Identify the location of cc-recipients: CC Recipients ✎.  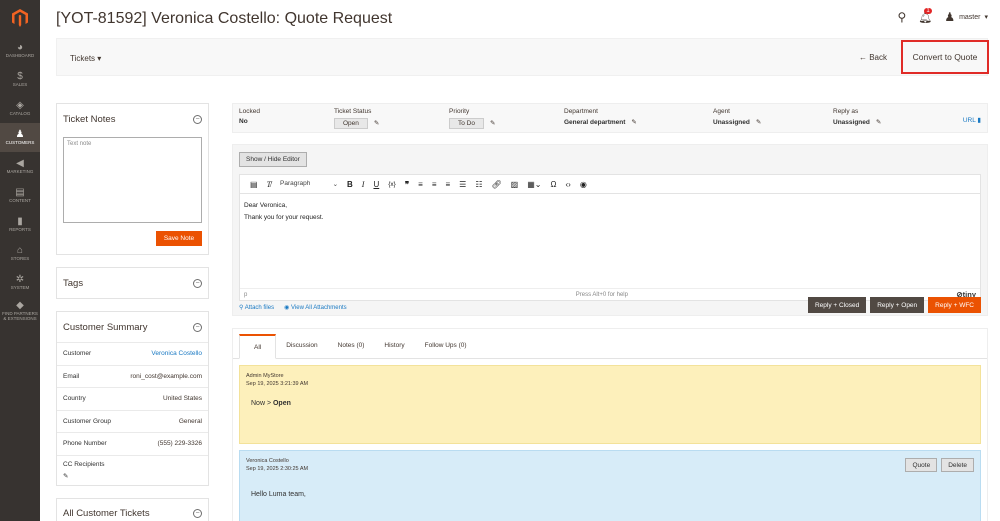
(132, 469).